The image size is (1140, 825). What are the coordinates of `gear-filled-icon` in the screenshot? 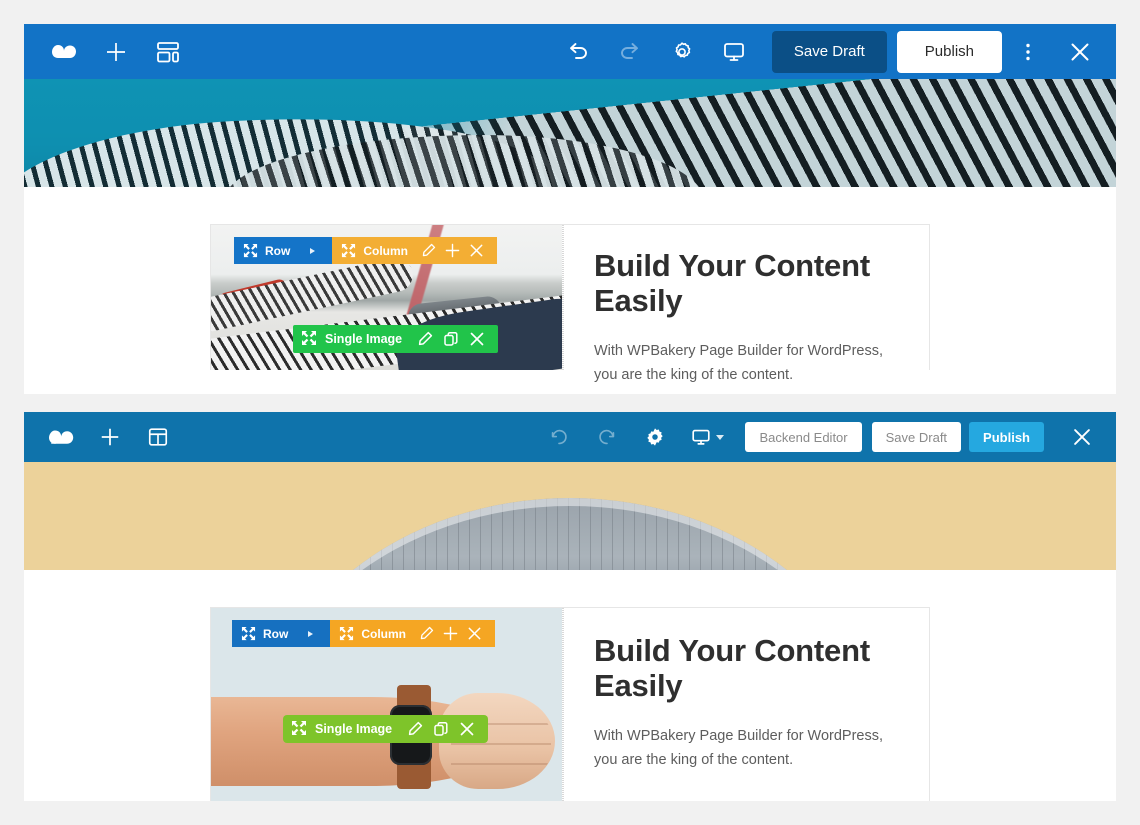 It's located at (655, 437).